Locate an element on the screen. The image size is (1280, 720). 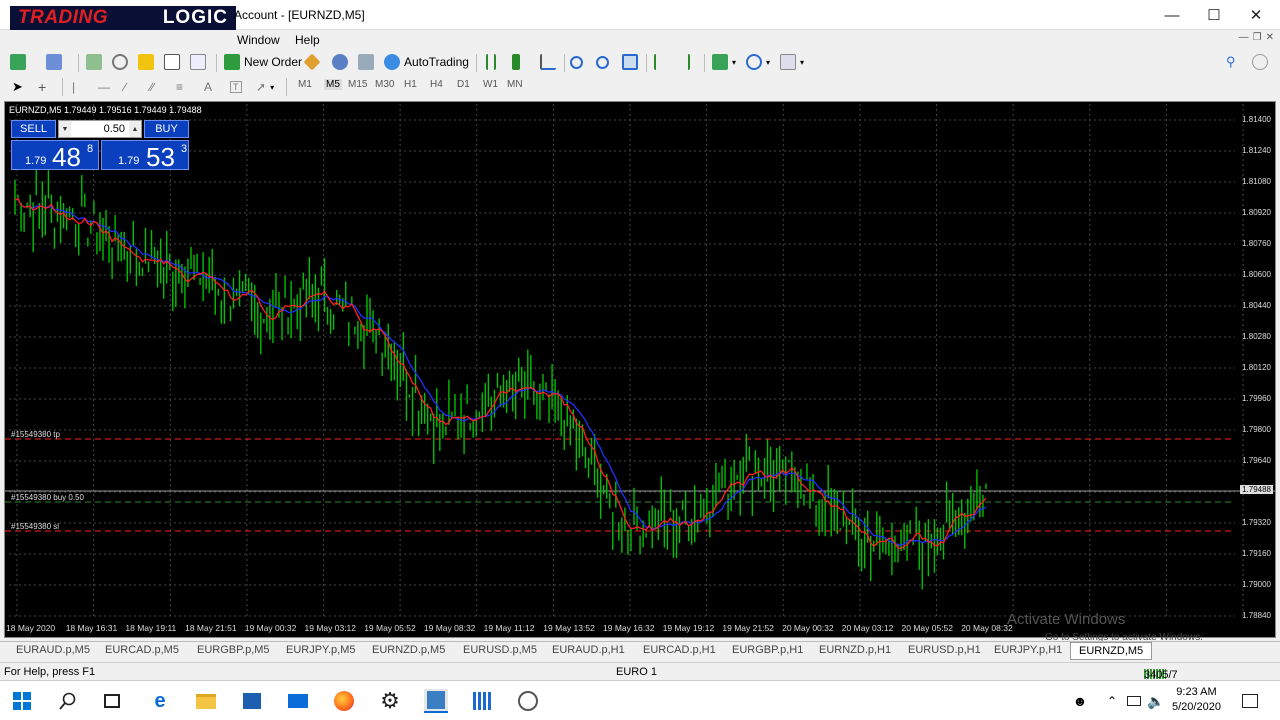
sell-button: SELL is located at coordinates (33, 129).